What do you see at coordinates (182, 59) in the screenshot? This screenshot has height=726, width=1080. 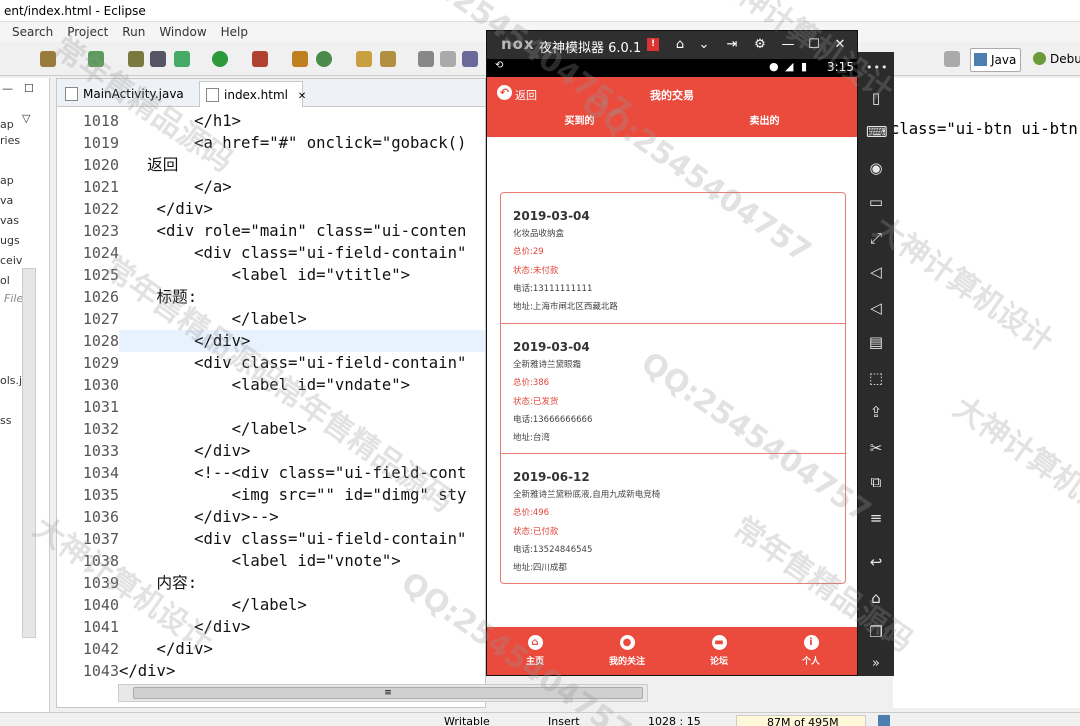 I see `debug-icon` at bounding box center [182, 59].